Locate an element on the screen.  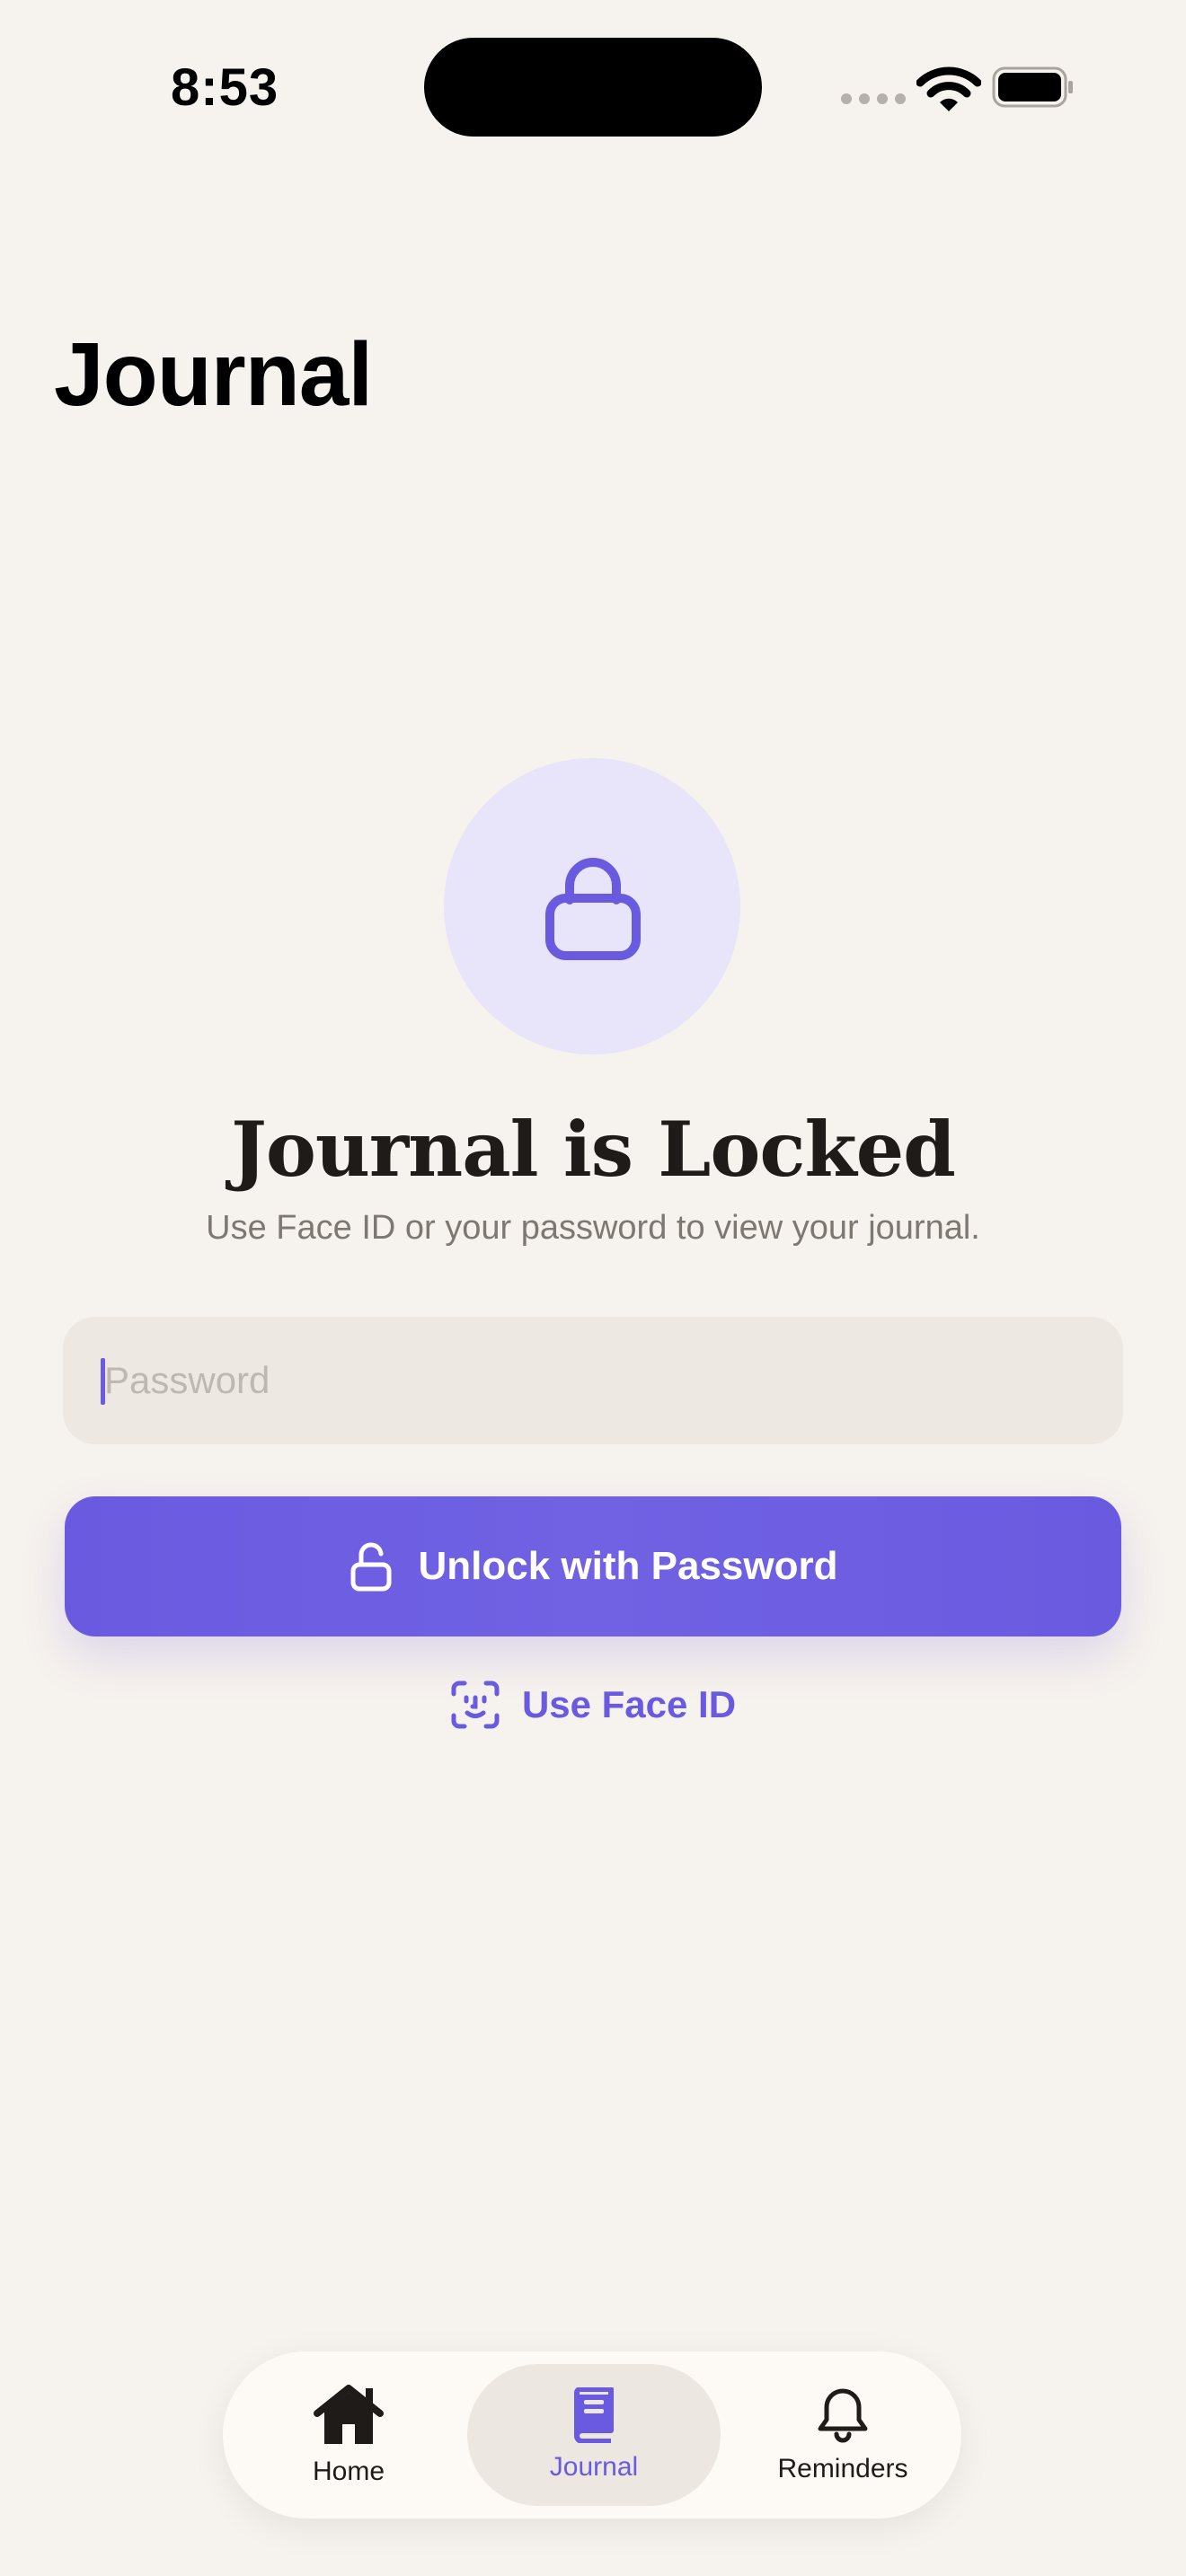
use-face-id-button: Use Face ID is located at coordinates (593, 1705).